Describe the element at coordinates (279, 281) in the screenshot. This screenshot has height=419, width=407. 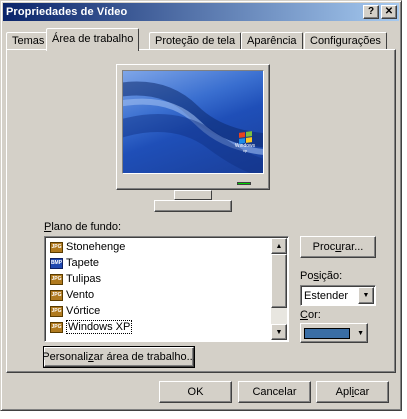
I see `scroll-thumb` at that location.